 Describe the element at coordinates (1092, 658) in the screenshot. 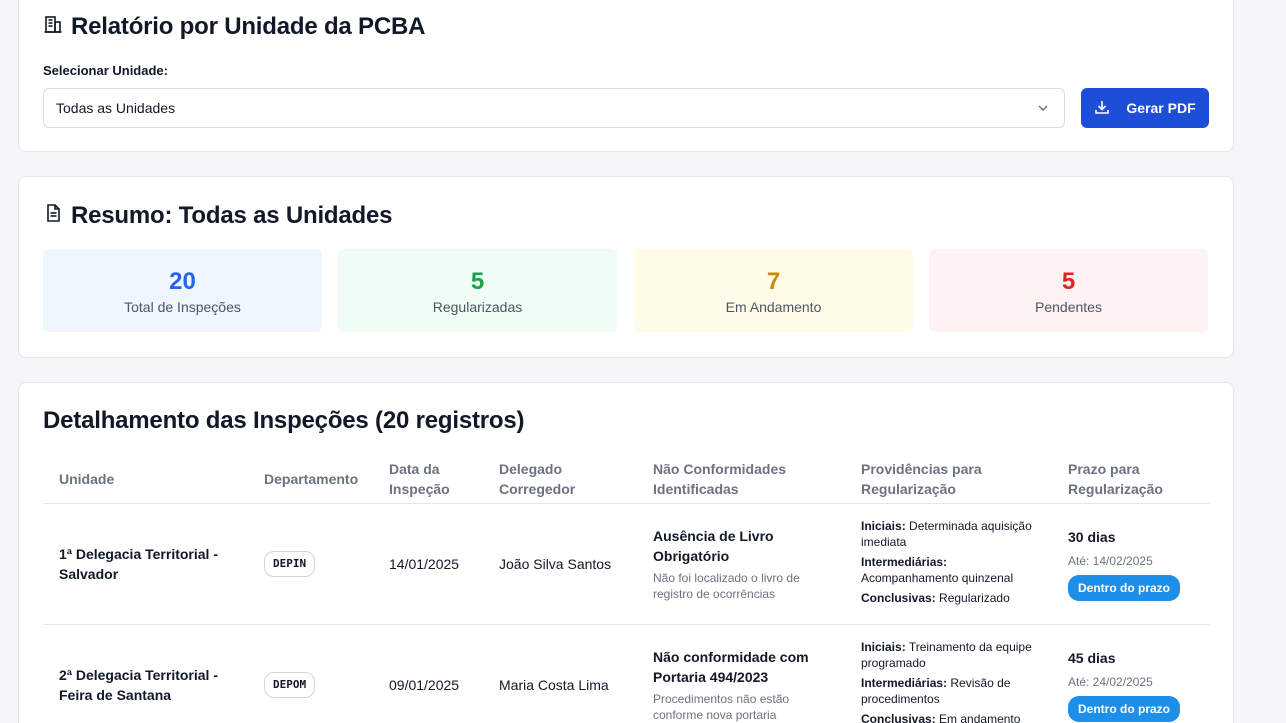

I see `deadline-days: 45 dias` at that location.